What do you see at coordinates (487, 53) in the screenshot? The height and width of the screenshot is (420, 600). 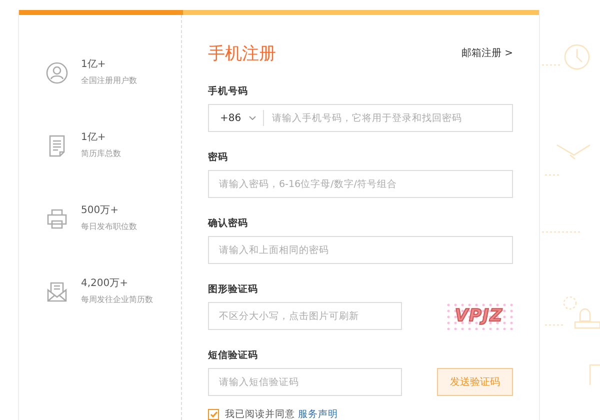 I see `email-register-link: 邮箱注册 >` at bounding box center [487, 53].